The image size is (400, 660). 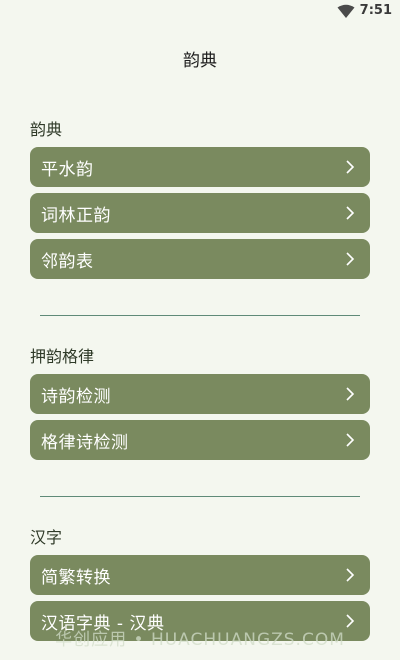 What do you see at coordinates (85, 442) in the screenshot?
I see `menu-item-label: 格律诗检测` at bounding box center [85, 442].